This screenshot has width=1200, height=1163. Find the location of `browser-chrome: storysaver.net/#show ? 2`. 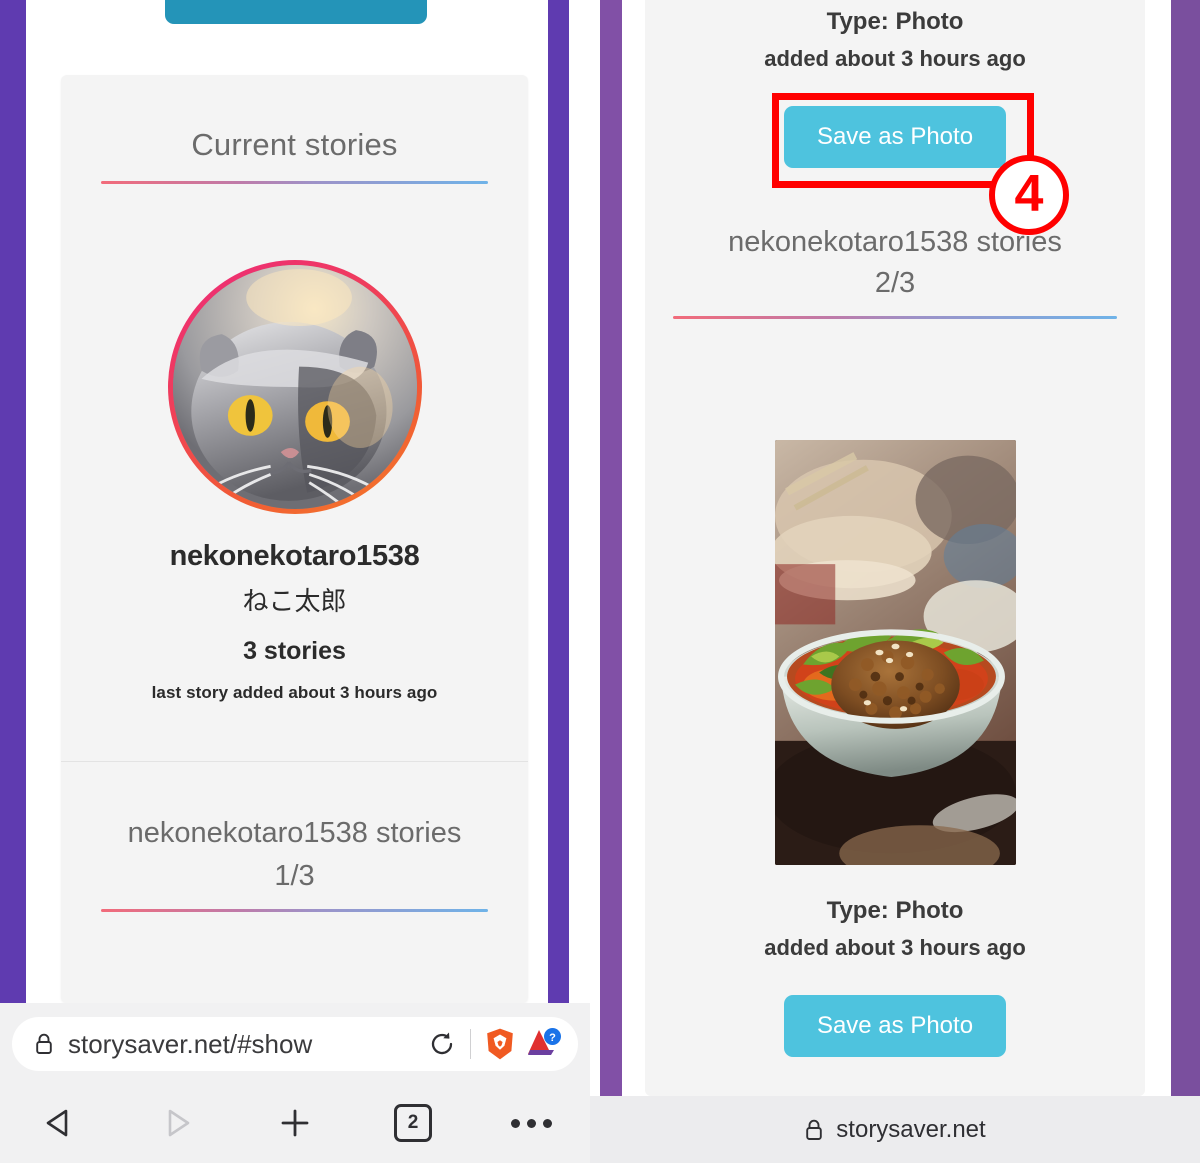

browser-chrome: storysaver.net/#show ? 2 is located at coordinates (295, 1083).